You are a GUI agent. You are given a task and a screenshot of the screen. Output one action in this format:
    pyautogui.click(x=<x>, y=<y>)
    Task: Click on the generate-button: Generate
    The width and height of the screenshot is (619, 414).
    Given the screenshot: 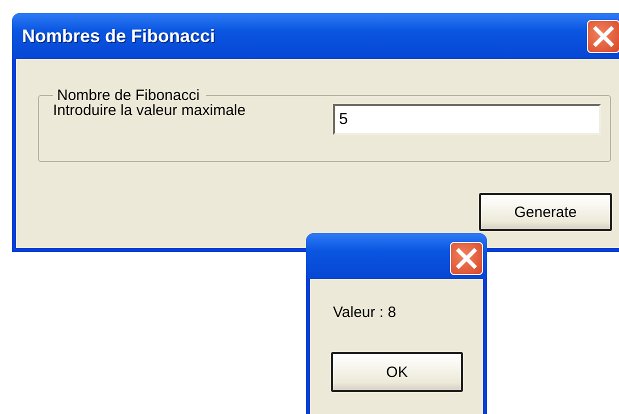 What is the action you would take?
    pyautogui.click(x=545, y=212)
    